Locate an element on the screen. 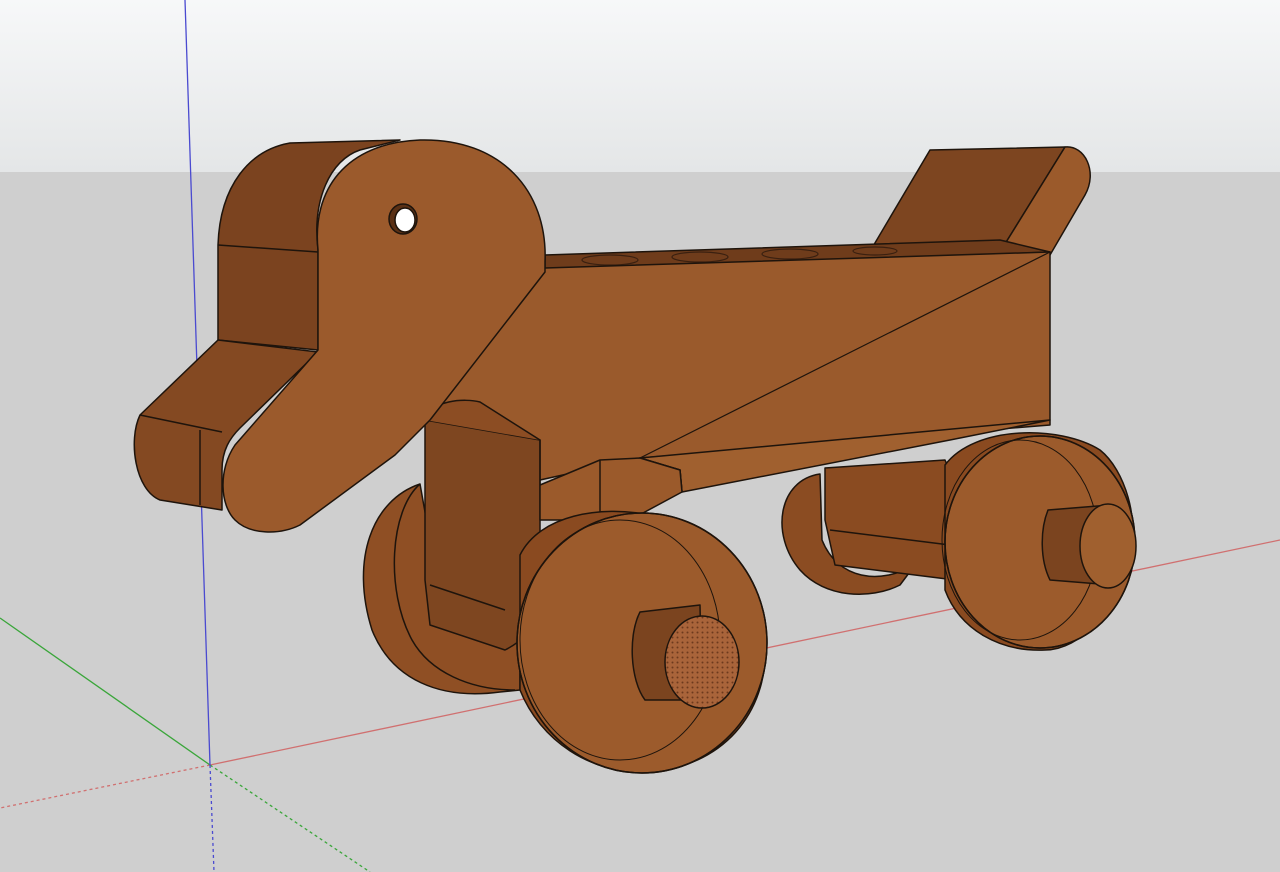 This screenshot has width=1280, height=872. rear-near-wheel is located at coordinates (1039, 541).